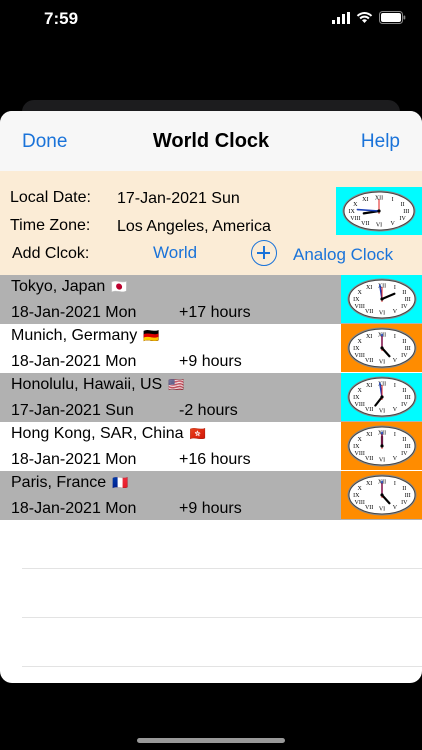  Describe the element at coordinates (264, 253) in the screenshot. I see `plus-circle-icon` at that location.